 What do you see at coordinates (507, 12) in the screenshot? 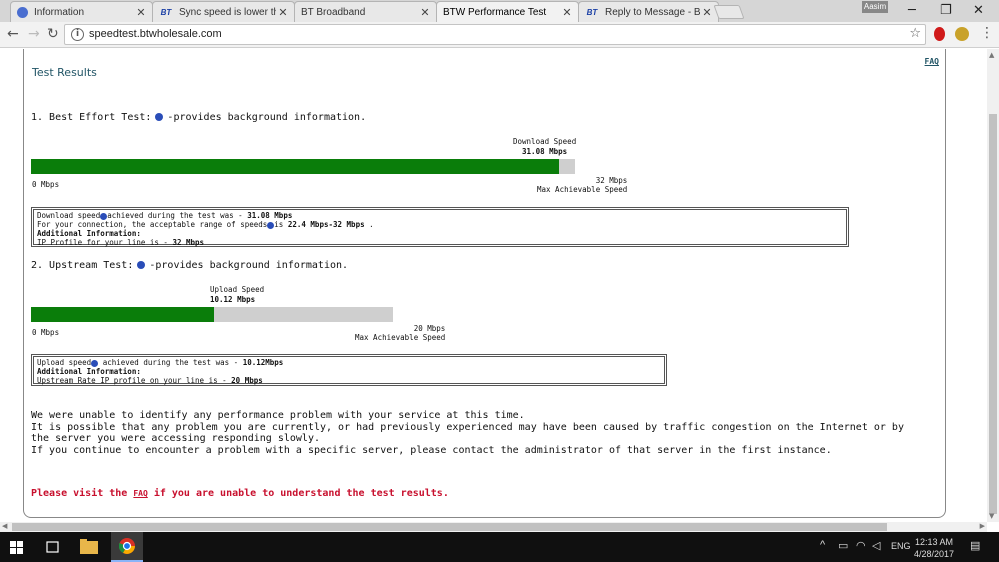
I see `tab-btw-performance-test: BTW Performance Test ✕` at bounding box center [507, 12].